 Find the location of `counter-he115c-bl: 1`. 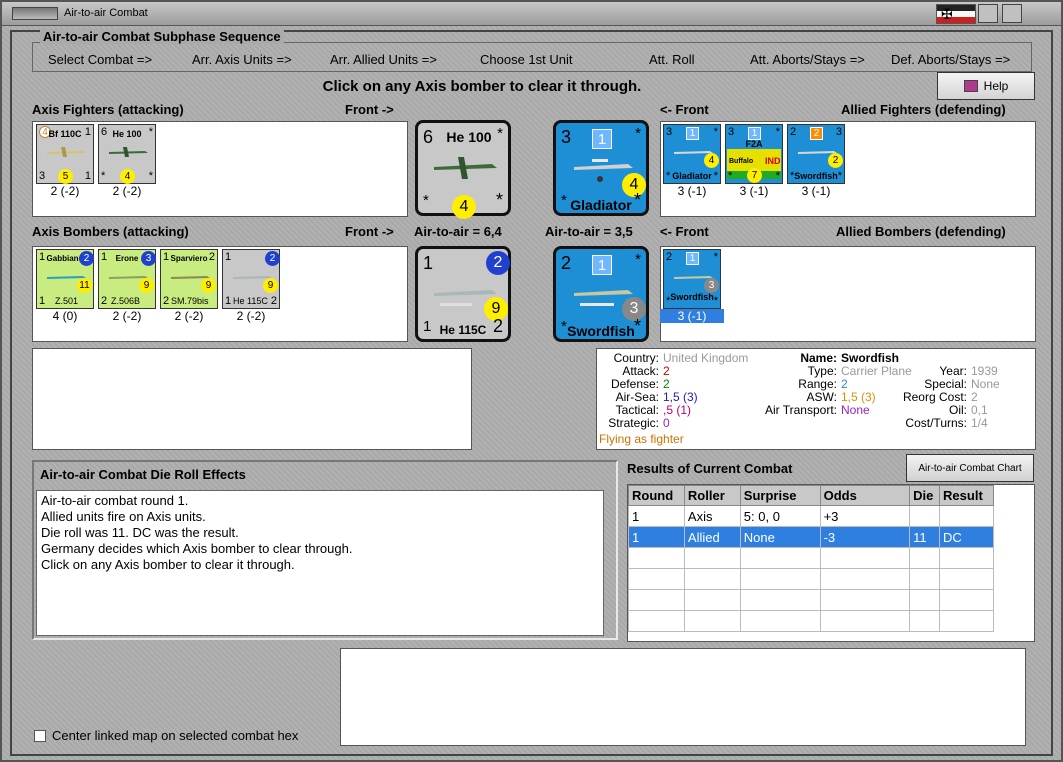

counter-he115c-bl: 1 is located at coordinates (228, 301).